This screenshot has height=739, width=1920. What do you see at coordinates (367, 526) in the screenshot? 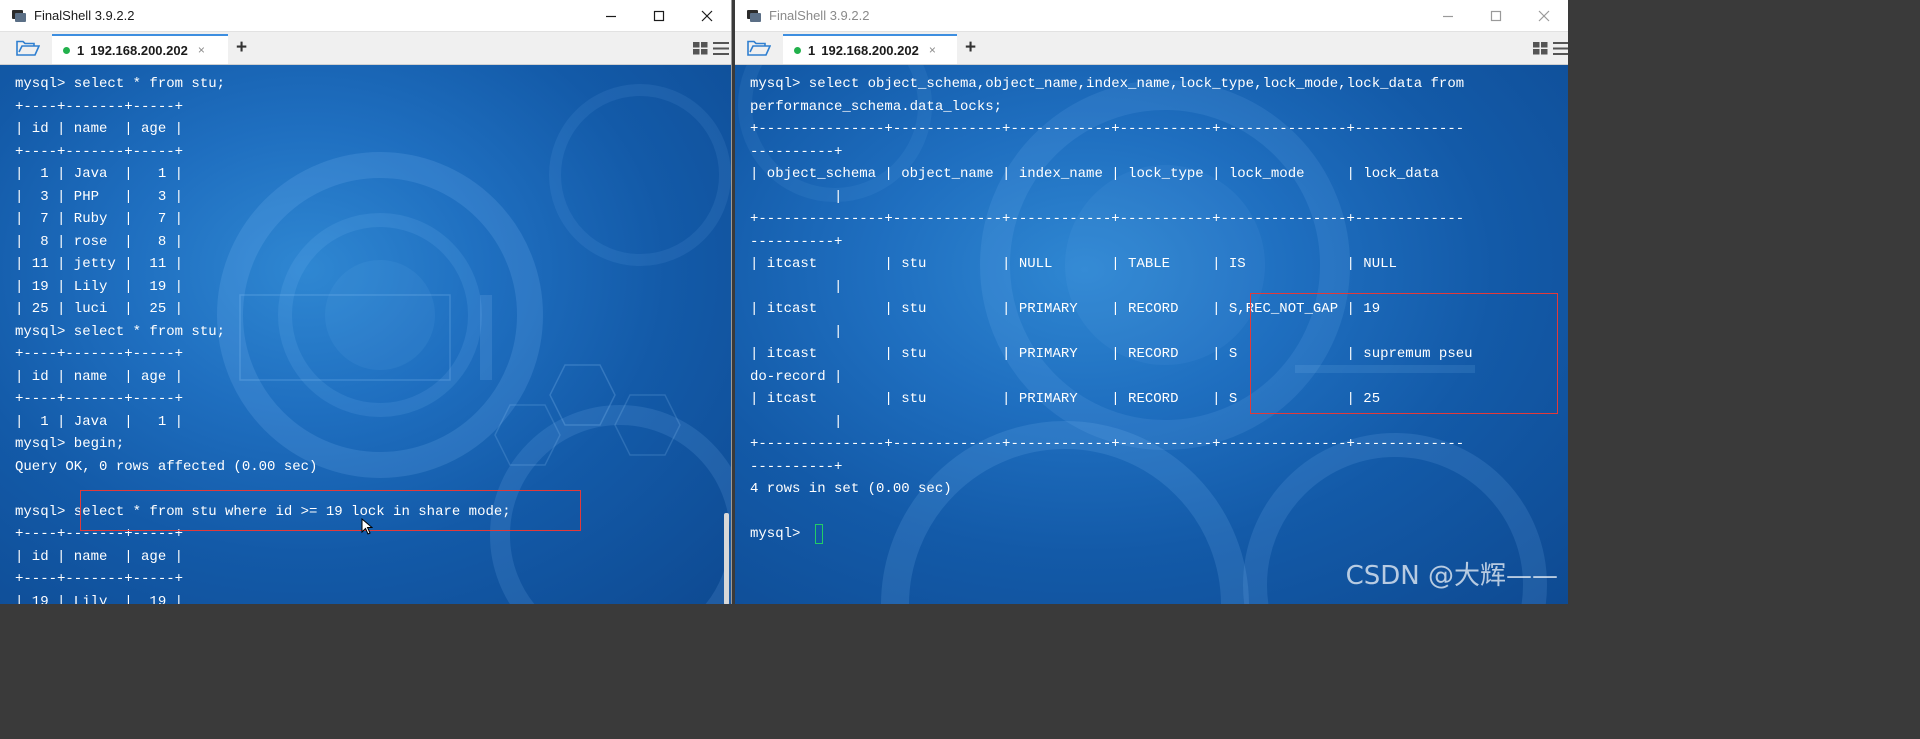
I see `mouse-pointer-icon` at bounding box center [367, 526].